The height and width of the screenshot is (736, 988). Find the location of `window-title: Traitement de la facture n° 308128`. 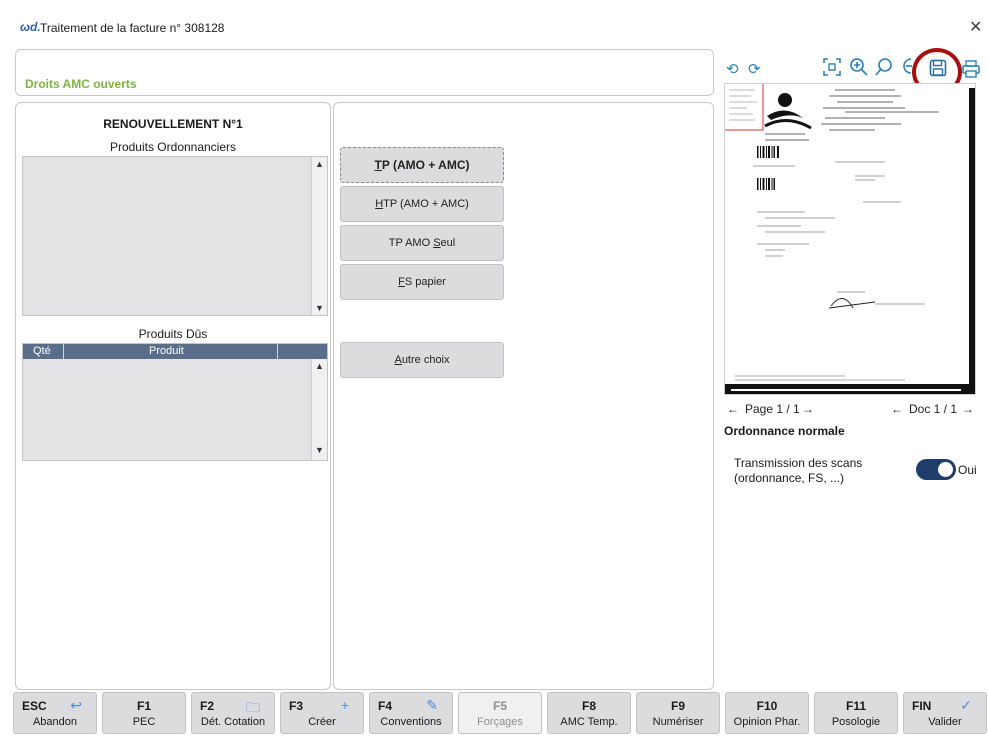

window-title: Traitement de la facture n° 308128 is located at coordinates (132, 28).